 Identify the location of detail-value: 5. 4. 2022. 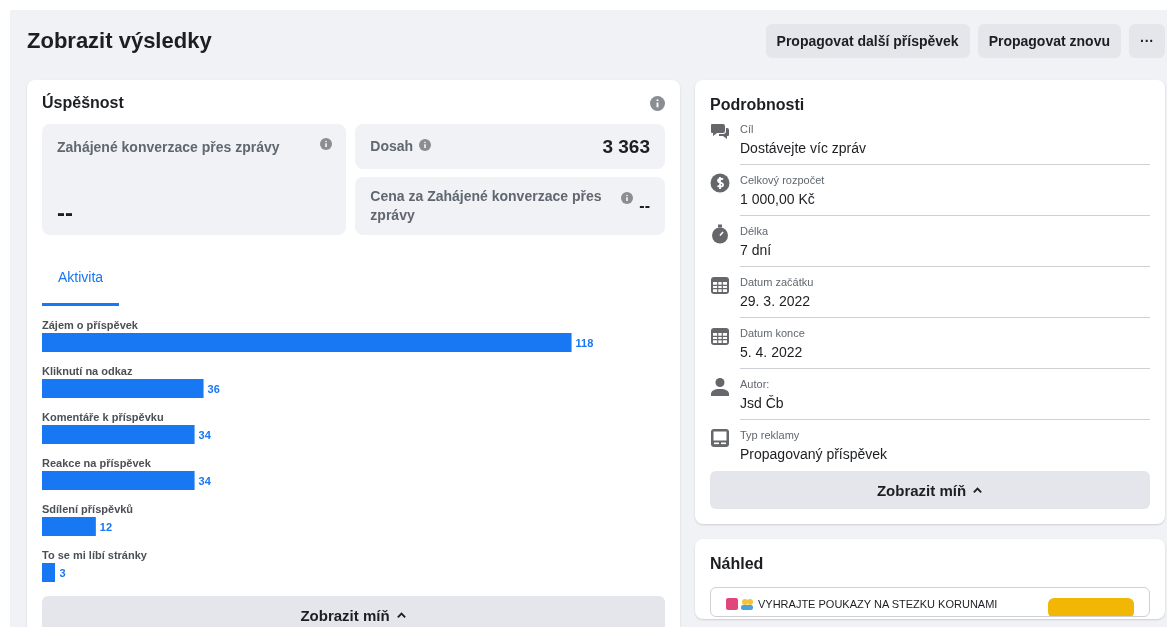
(772, 352).